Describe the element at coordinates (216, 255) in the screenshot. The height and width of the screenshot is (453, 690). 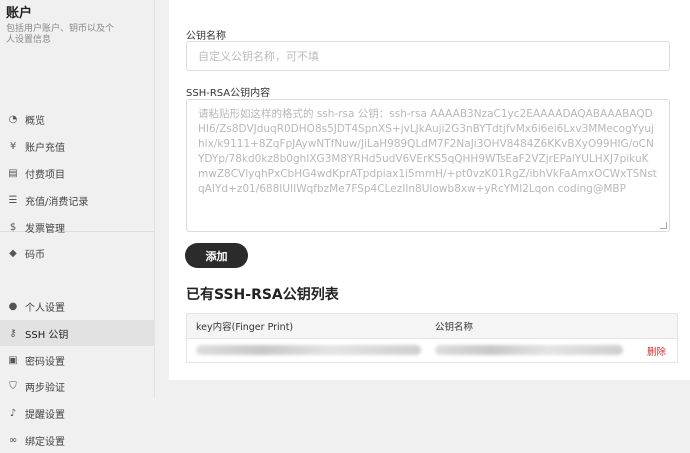
I see `add-key-button: 添加` at that location.